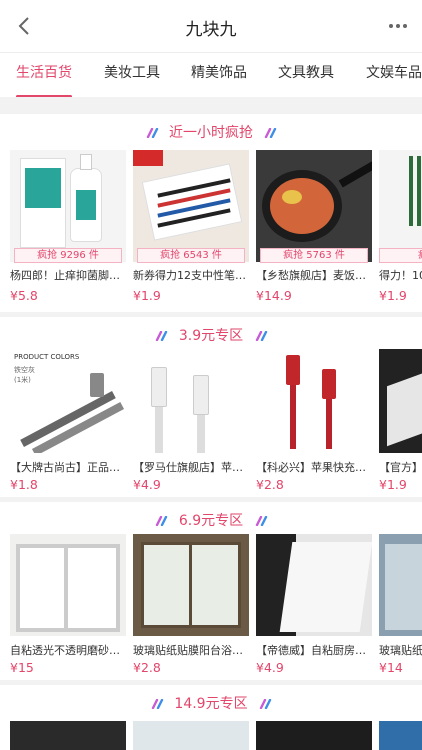  What do you see at coordinates (191, 467) in the screenshot?
I see `product-name: 【罗马仕旗舰店】苹果数据线` at bounding box center [191, 467].